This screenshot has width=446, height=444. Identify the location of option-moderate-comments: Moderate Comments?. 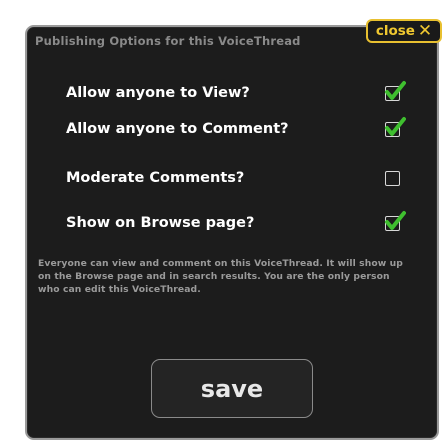
(237, 178).